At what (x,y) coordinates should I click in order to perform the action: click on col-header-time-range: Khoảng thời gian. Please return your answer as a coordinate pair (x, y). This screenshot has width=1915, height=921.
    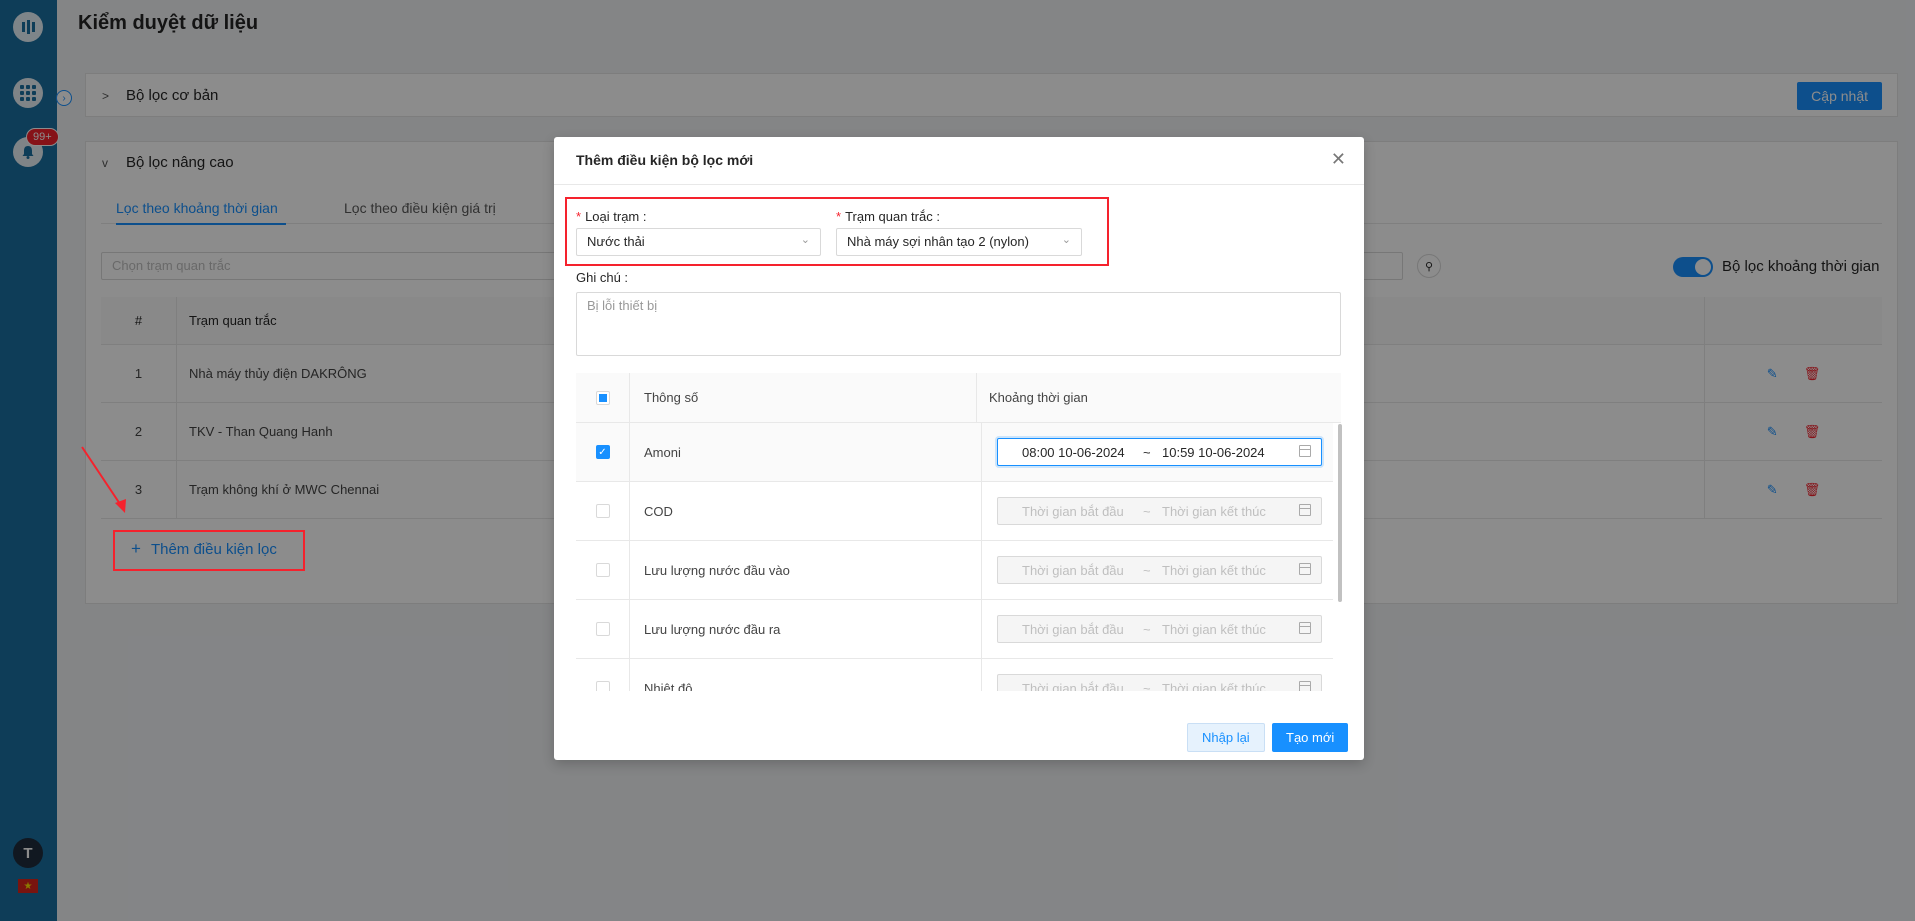
    Looking at the image, I should click on (1158, 397).